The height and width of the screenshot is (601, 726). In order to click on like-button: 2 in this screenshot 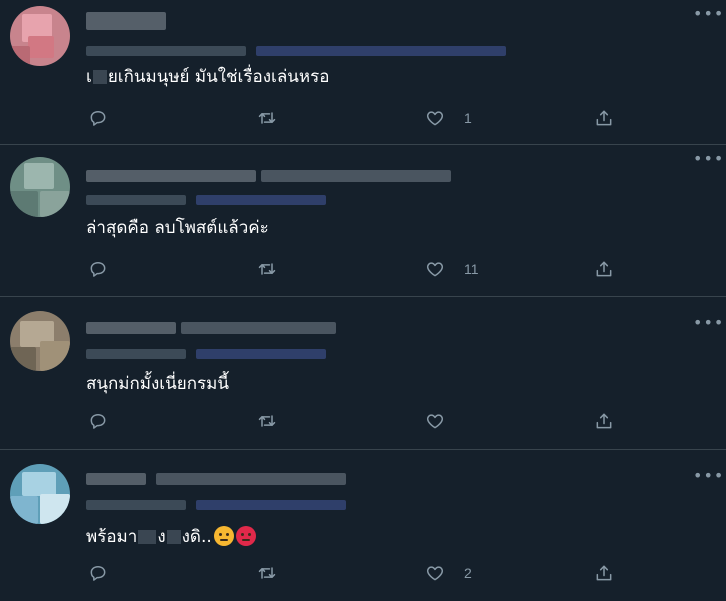, I will do `click(448, 573)`.